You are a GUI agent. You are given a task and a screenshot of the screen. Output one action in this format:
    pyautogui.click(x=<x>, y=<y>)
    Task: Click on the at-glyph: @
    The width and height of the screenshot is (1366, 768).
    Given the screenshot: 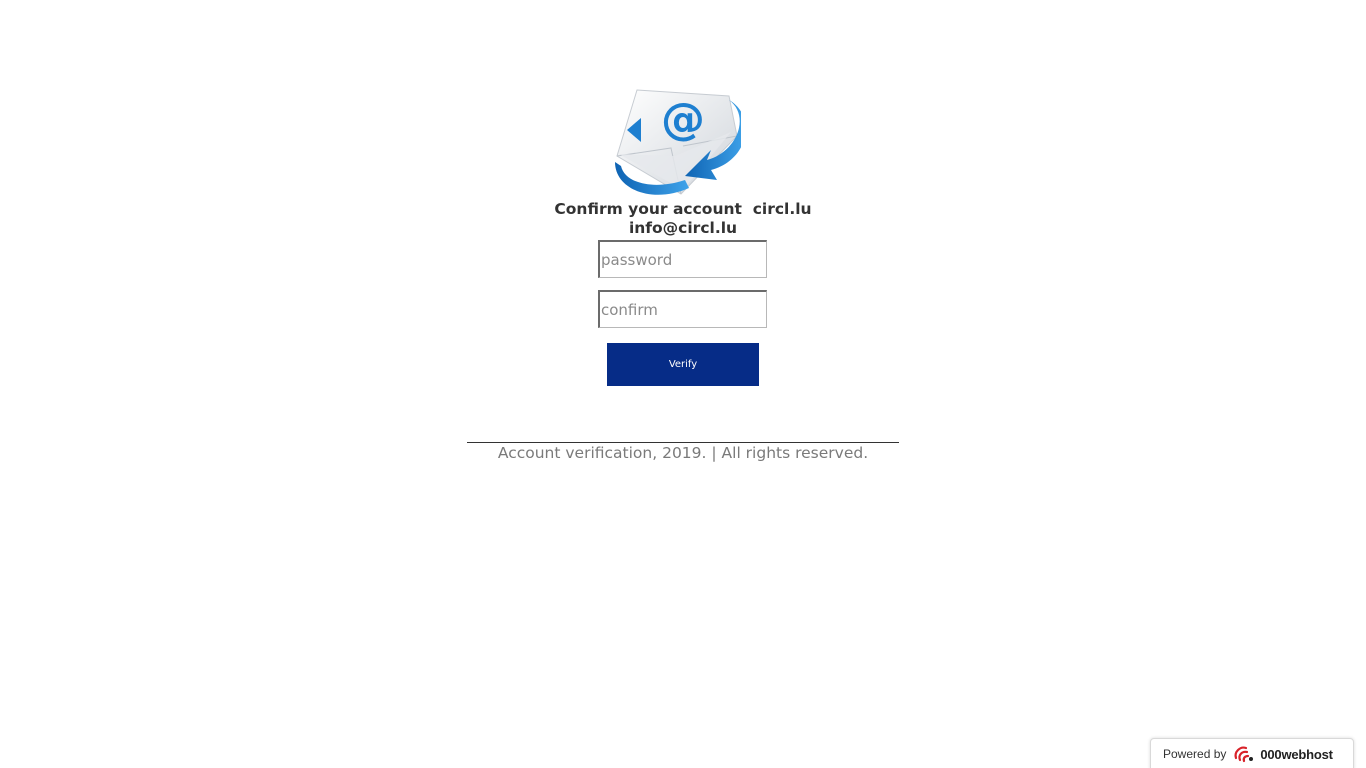 What is the action you would take?
    pyautogui.click(x=683, y=119)
    